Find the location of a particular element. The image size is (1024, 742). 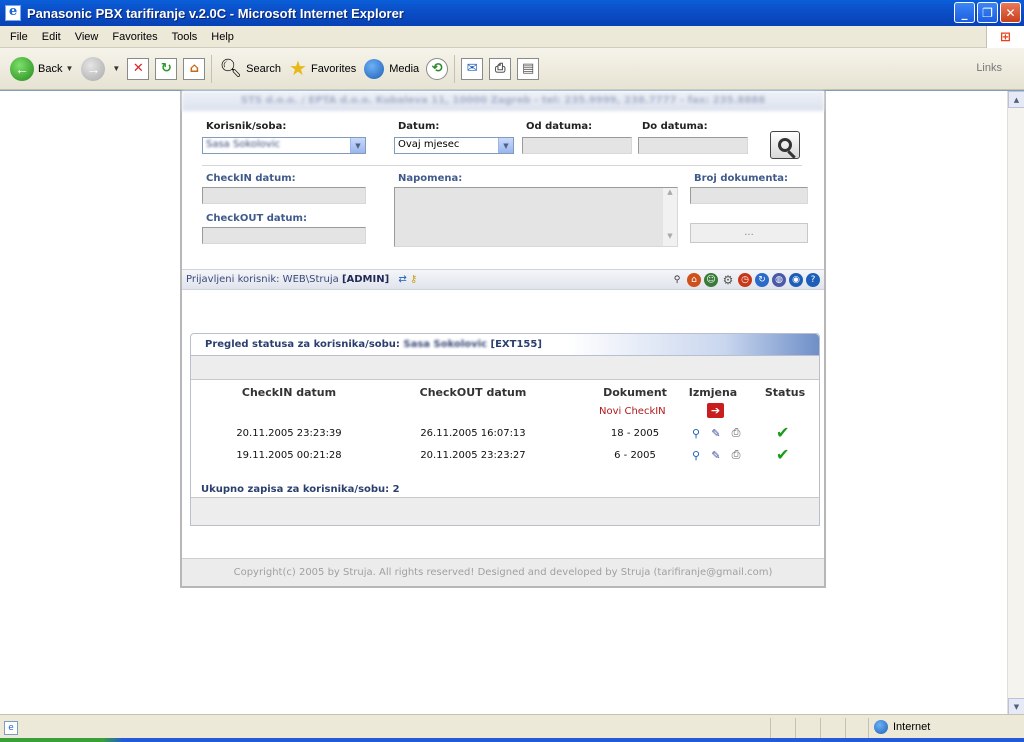

note-textarea: ▲ ▼ is located at coordinates (536, 217).